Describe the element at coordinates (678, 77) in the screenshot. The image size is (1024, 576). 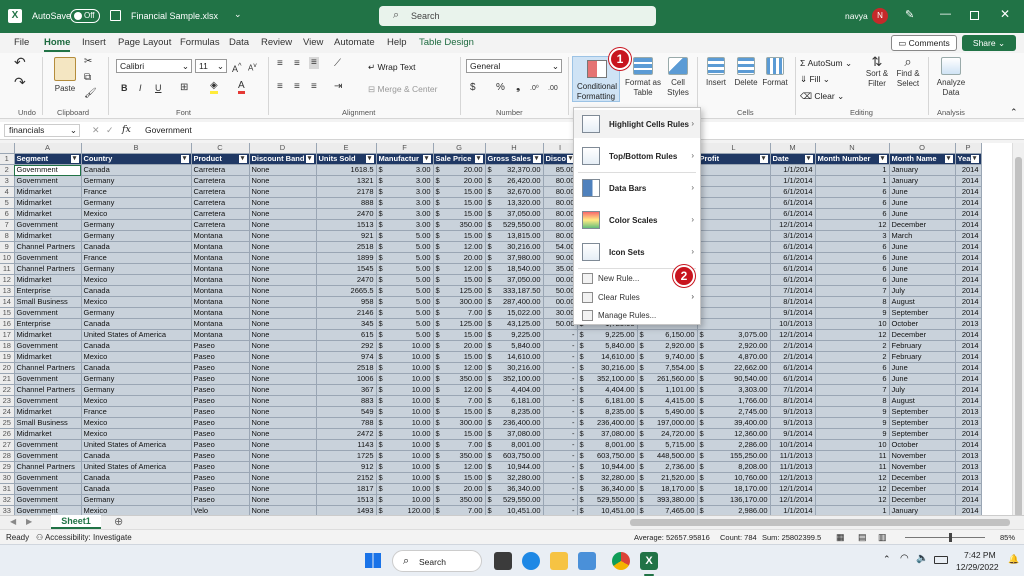
I see `cell-styles-button: Cell Styles` at that location.